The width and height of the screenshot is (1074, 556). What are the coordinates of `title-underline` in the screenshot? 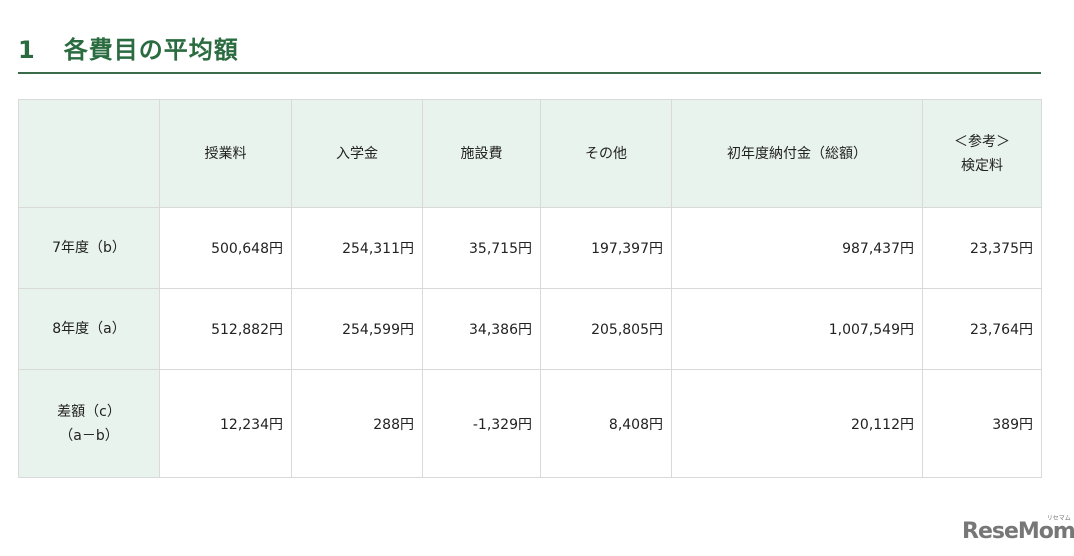 It's located at (529, 73).